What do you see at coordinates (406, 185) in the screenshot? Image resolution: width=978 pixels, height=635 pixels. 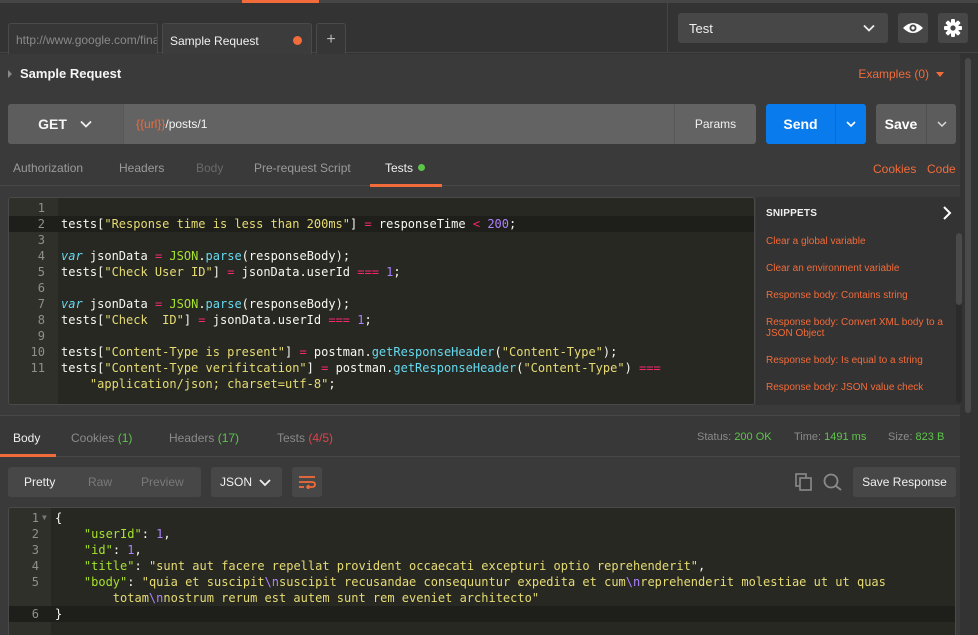 I see `active-tab-underline` at bounding box center [406, 185].